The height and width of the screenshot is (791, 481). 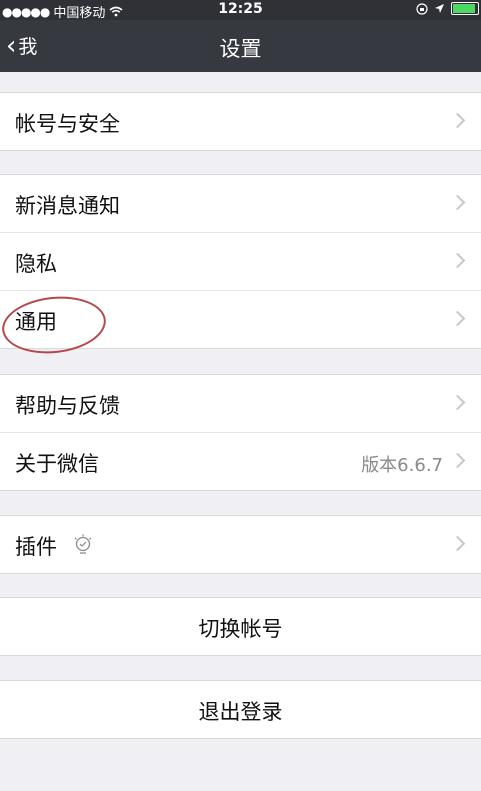 I want to click on logout-button: 退出登录, so click(x=240, y=709).